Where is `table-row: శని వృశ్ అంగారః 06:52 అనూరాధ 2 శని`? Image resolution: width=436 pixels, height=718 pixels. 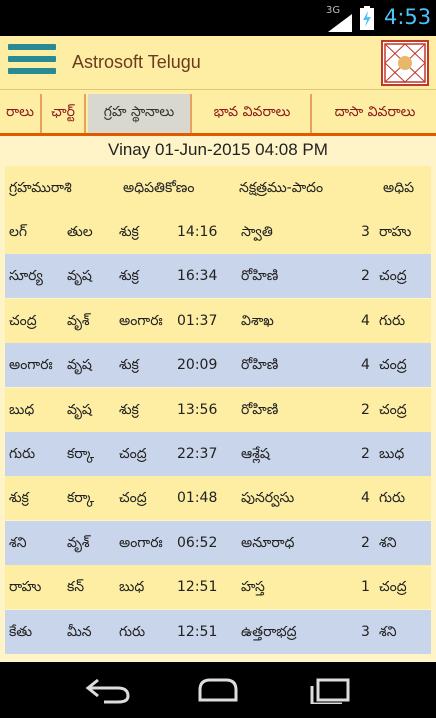
table-row: శని వృశ్ అంగారః 06:52 అనూరాధ 2 శని is located at coordinates (218, 543).